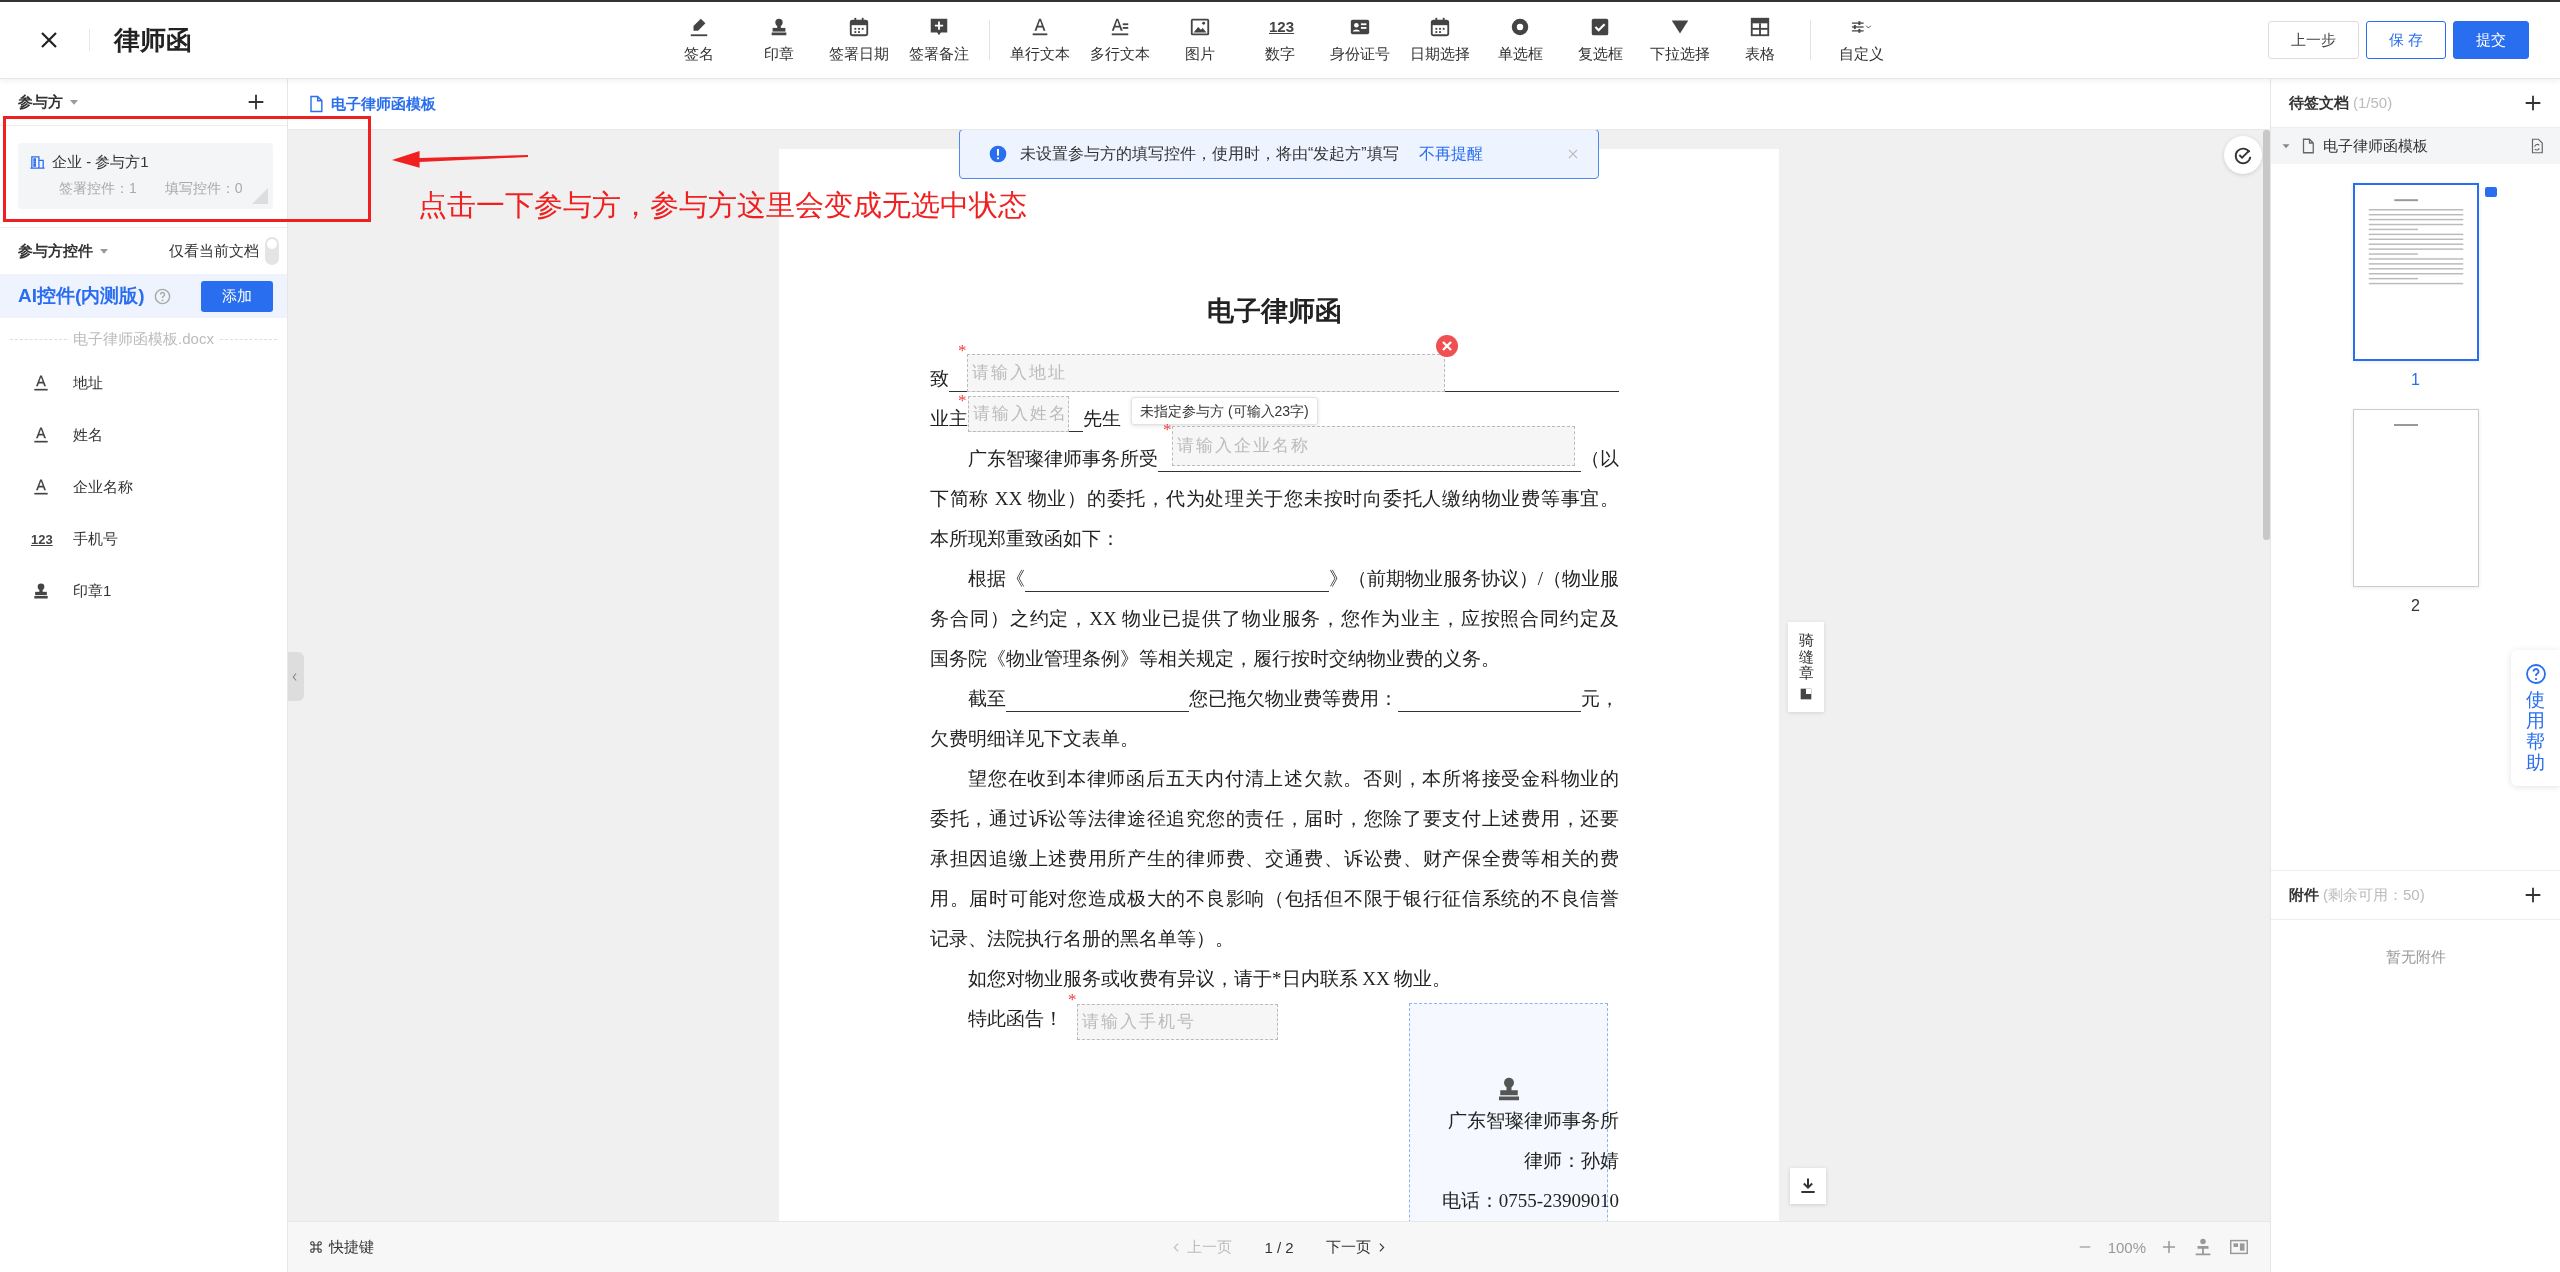 This screenshot has height=1272, width=2560. Describe the element at coordinates (722, 205) in the screenshot. I see `annotation-text: 点击一下参与方，参与方这里会变成无选中状态` at that location.